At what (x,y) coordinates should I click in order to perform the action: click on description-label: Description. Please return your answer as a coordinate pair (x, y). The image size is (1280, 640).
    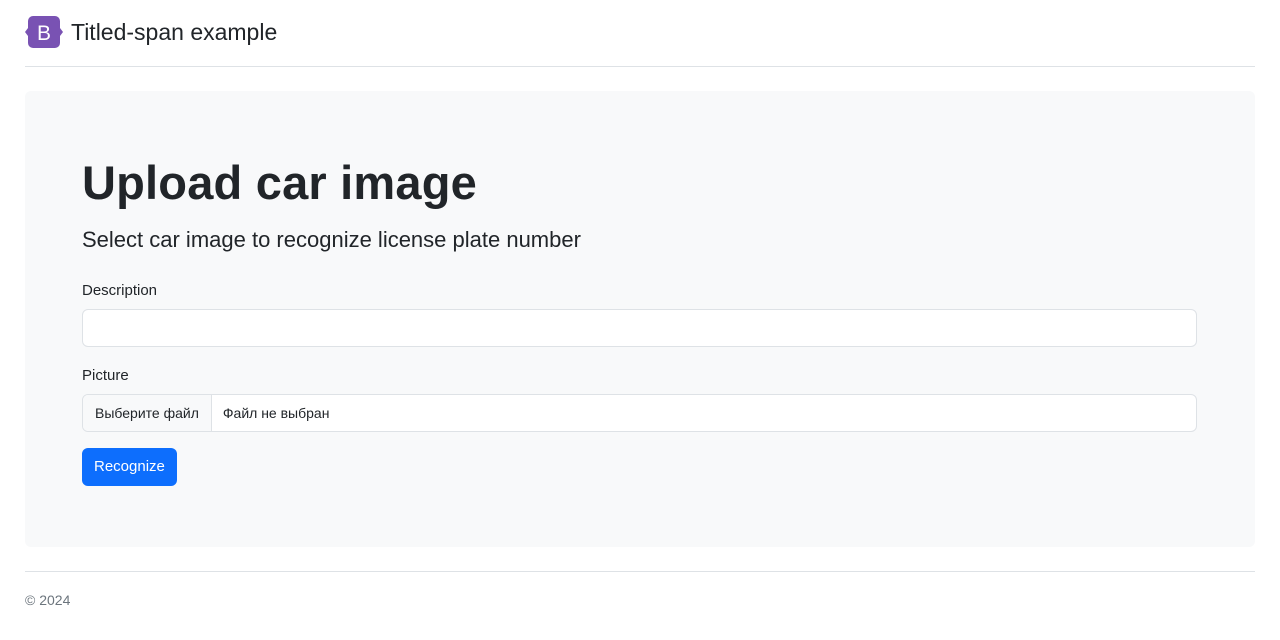
    Looking at the image, I should click on (120, 290).